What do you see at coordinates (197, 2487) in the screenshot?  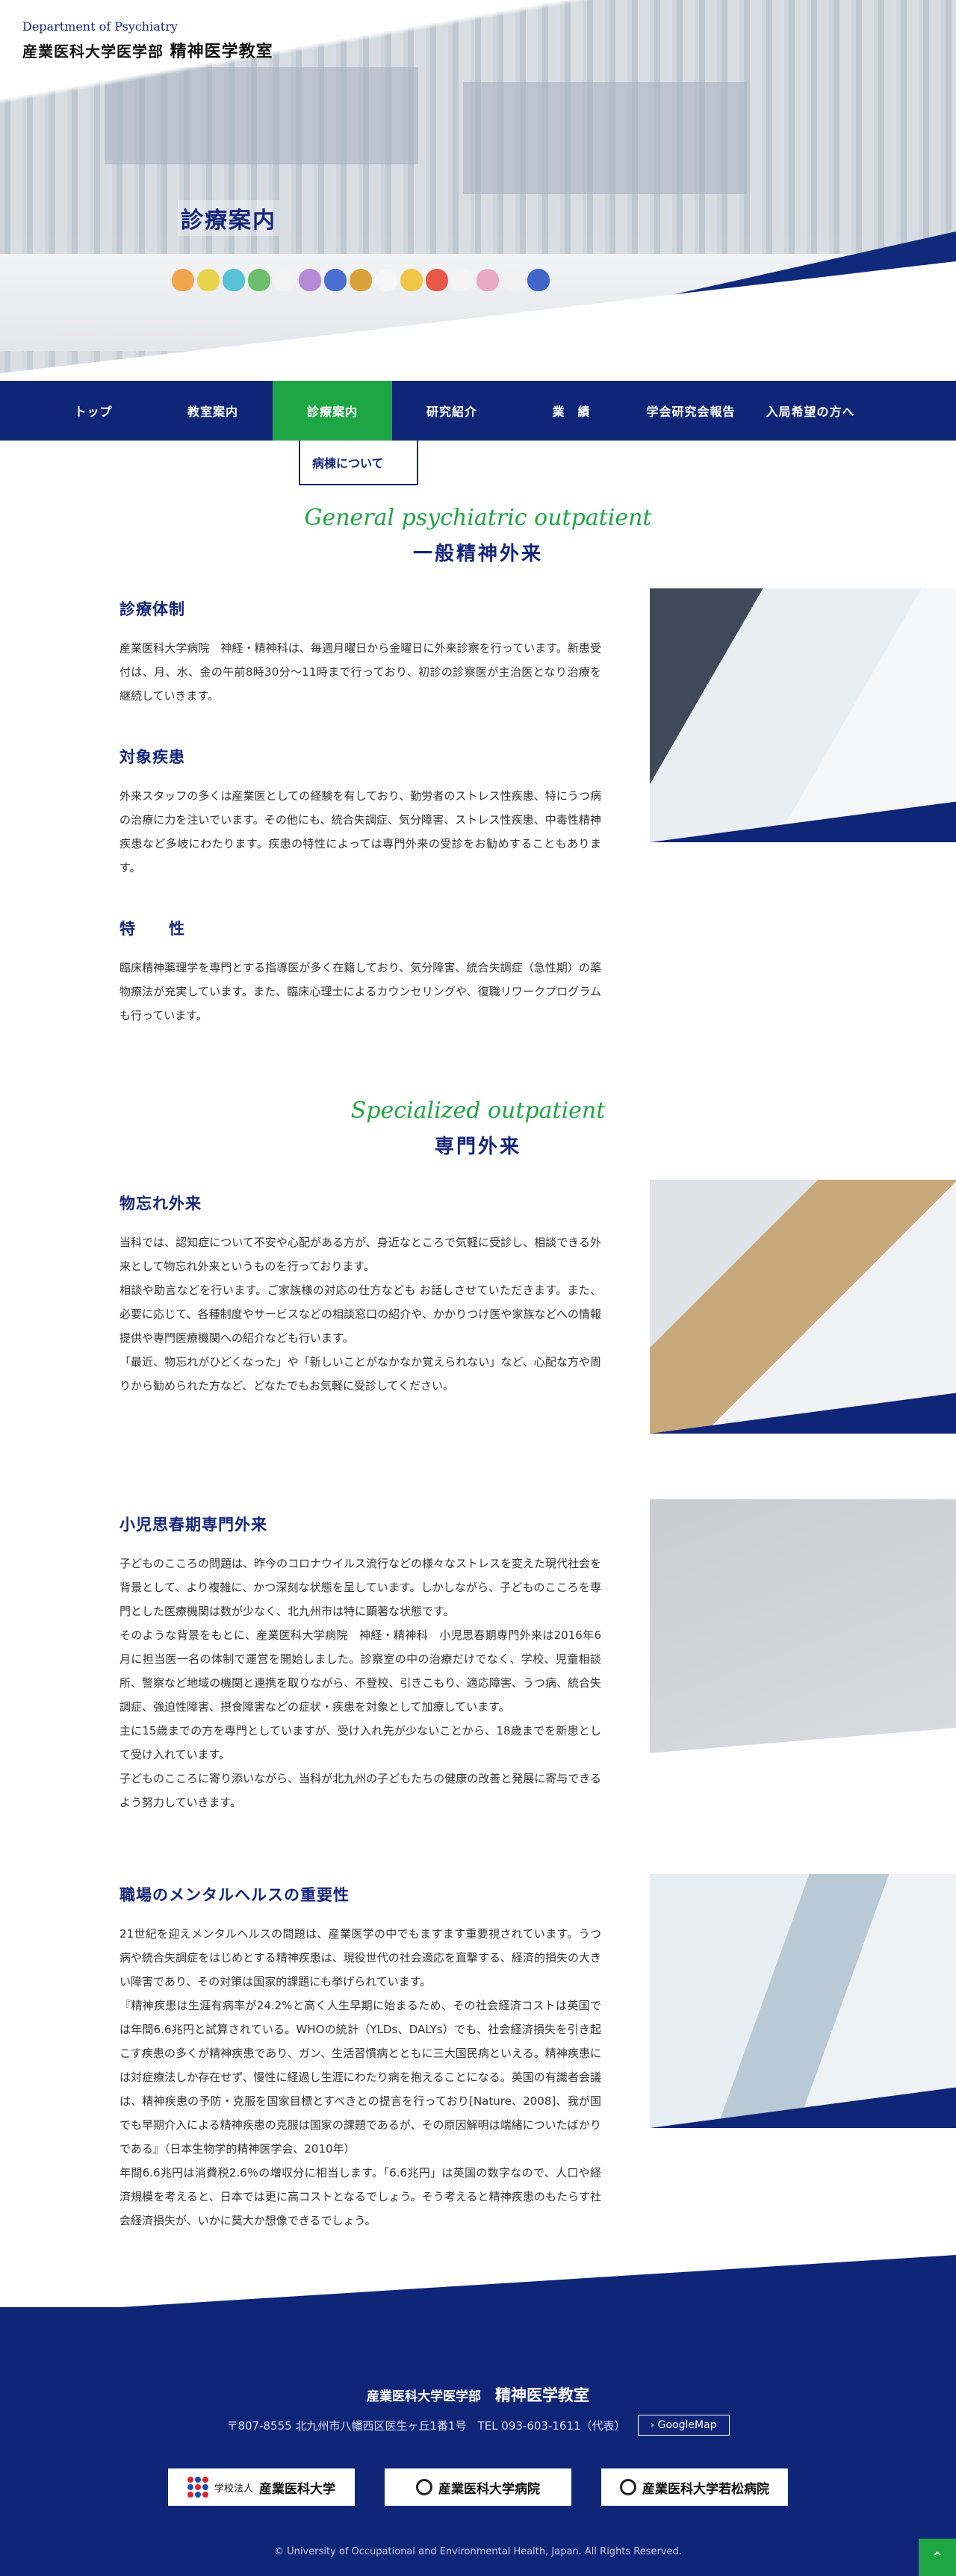 I see `uoeh-logo-icon` at bounding box center [197, 2487].